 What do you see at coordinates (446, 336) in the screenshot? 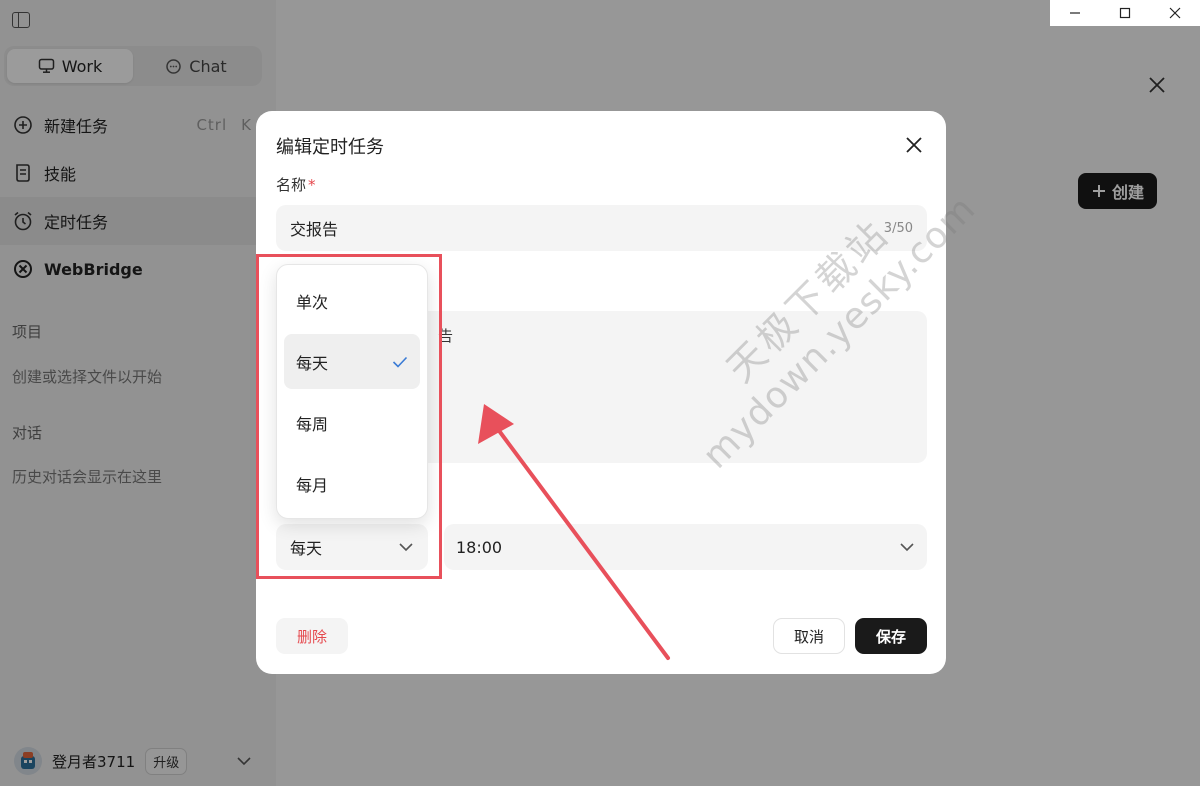
I see `description-text: 告` at bounding box center [446, 336].